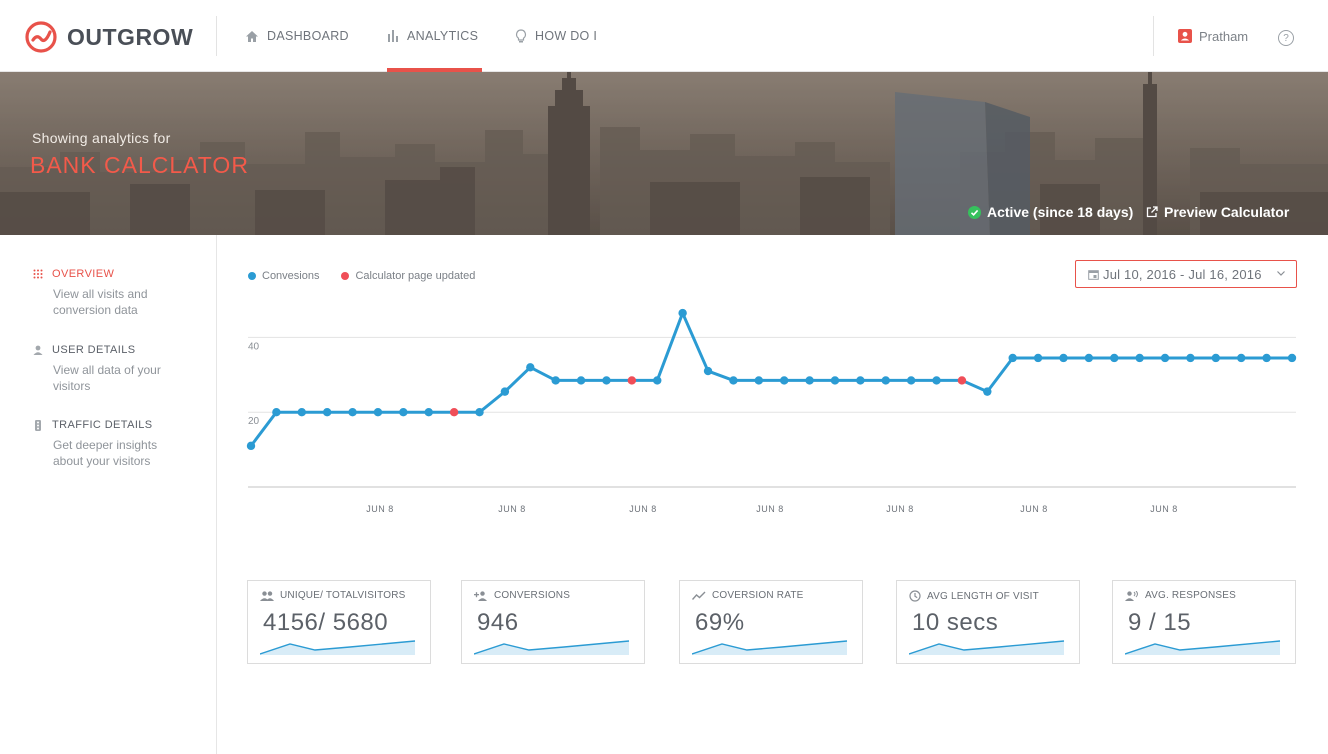 The image size is (1328, 754). Describe the element at coordinates (720, 622) in the screenshot. I see `stat-value-conversion-rate: 69%` at that location.